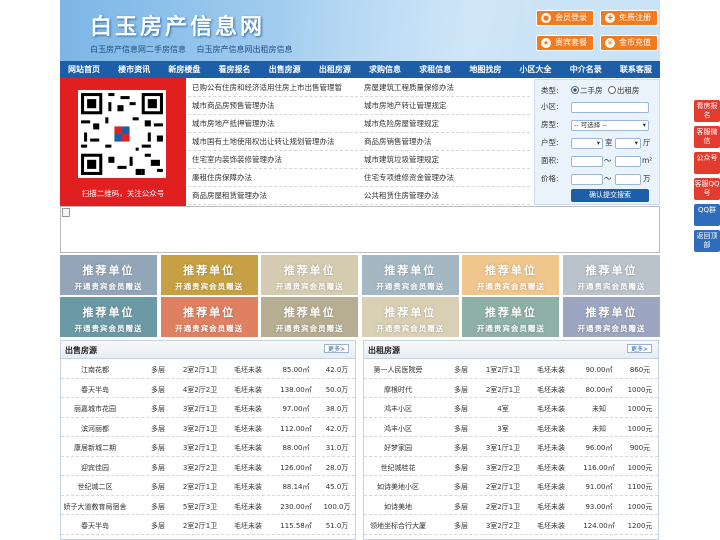 This screenshot has width=720, height=540. Describe the element at coordinates (511, 466) in the screenshot. I see `listing-row: 世纪城桂花 多层 3室2厅2卫 毛坯未装 116.00㎡ 1000元` at that location.